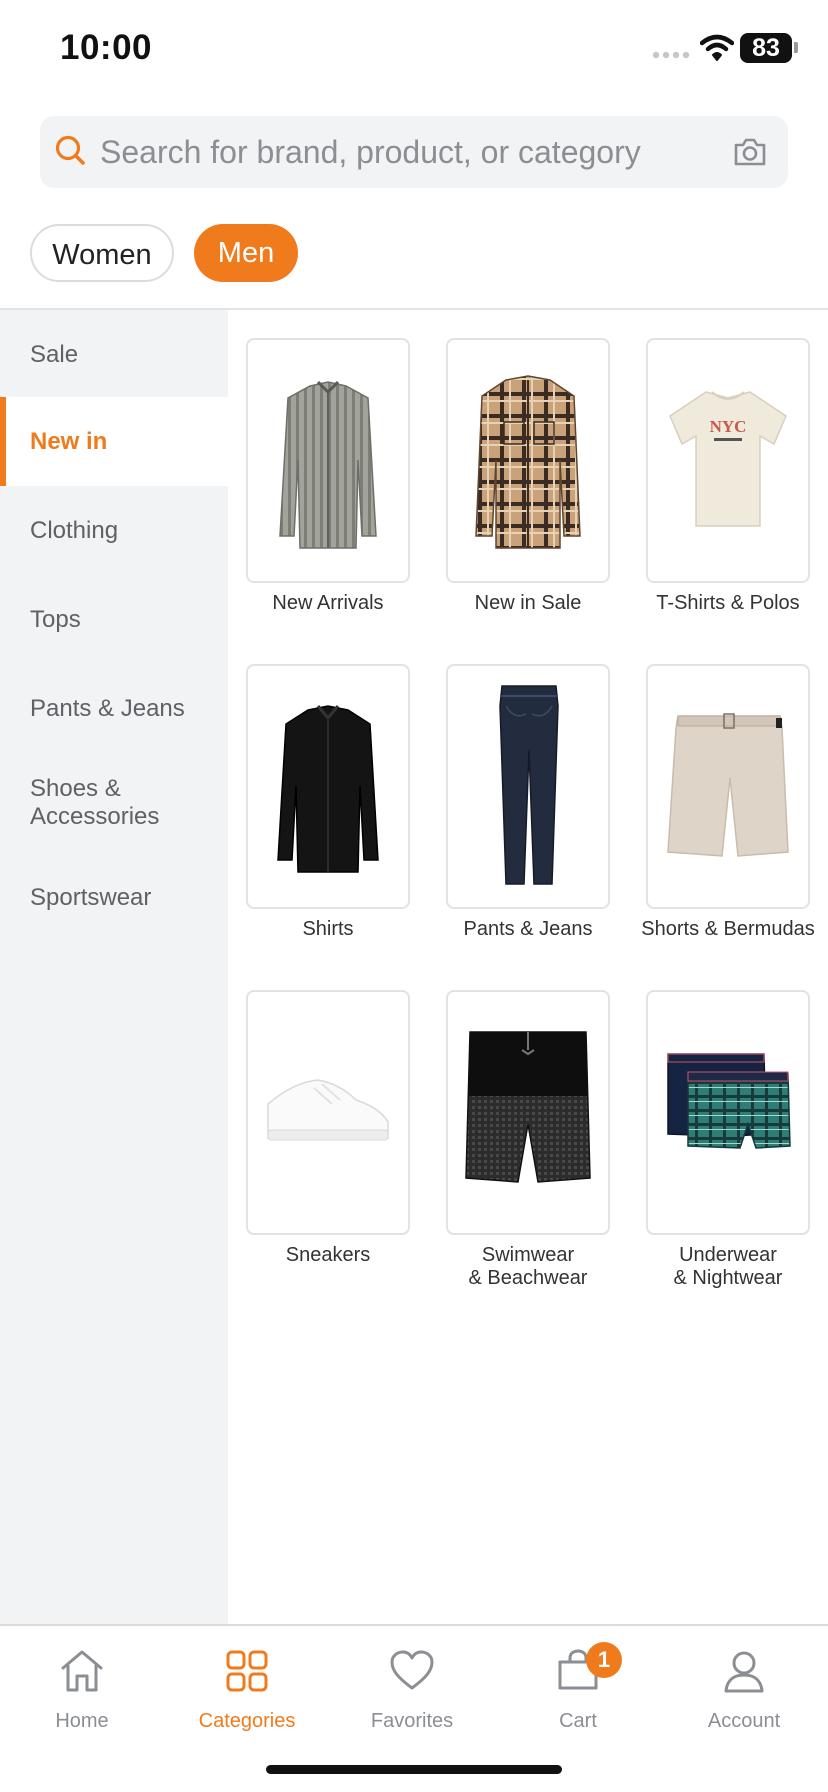 The width and height of the screenshot is (828, 1792). Describe the element at coordinates (766, 48) in the screenshot. I see `battery-indicator: 83` at that location.